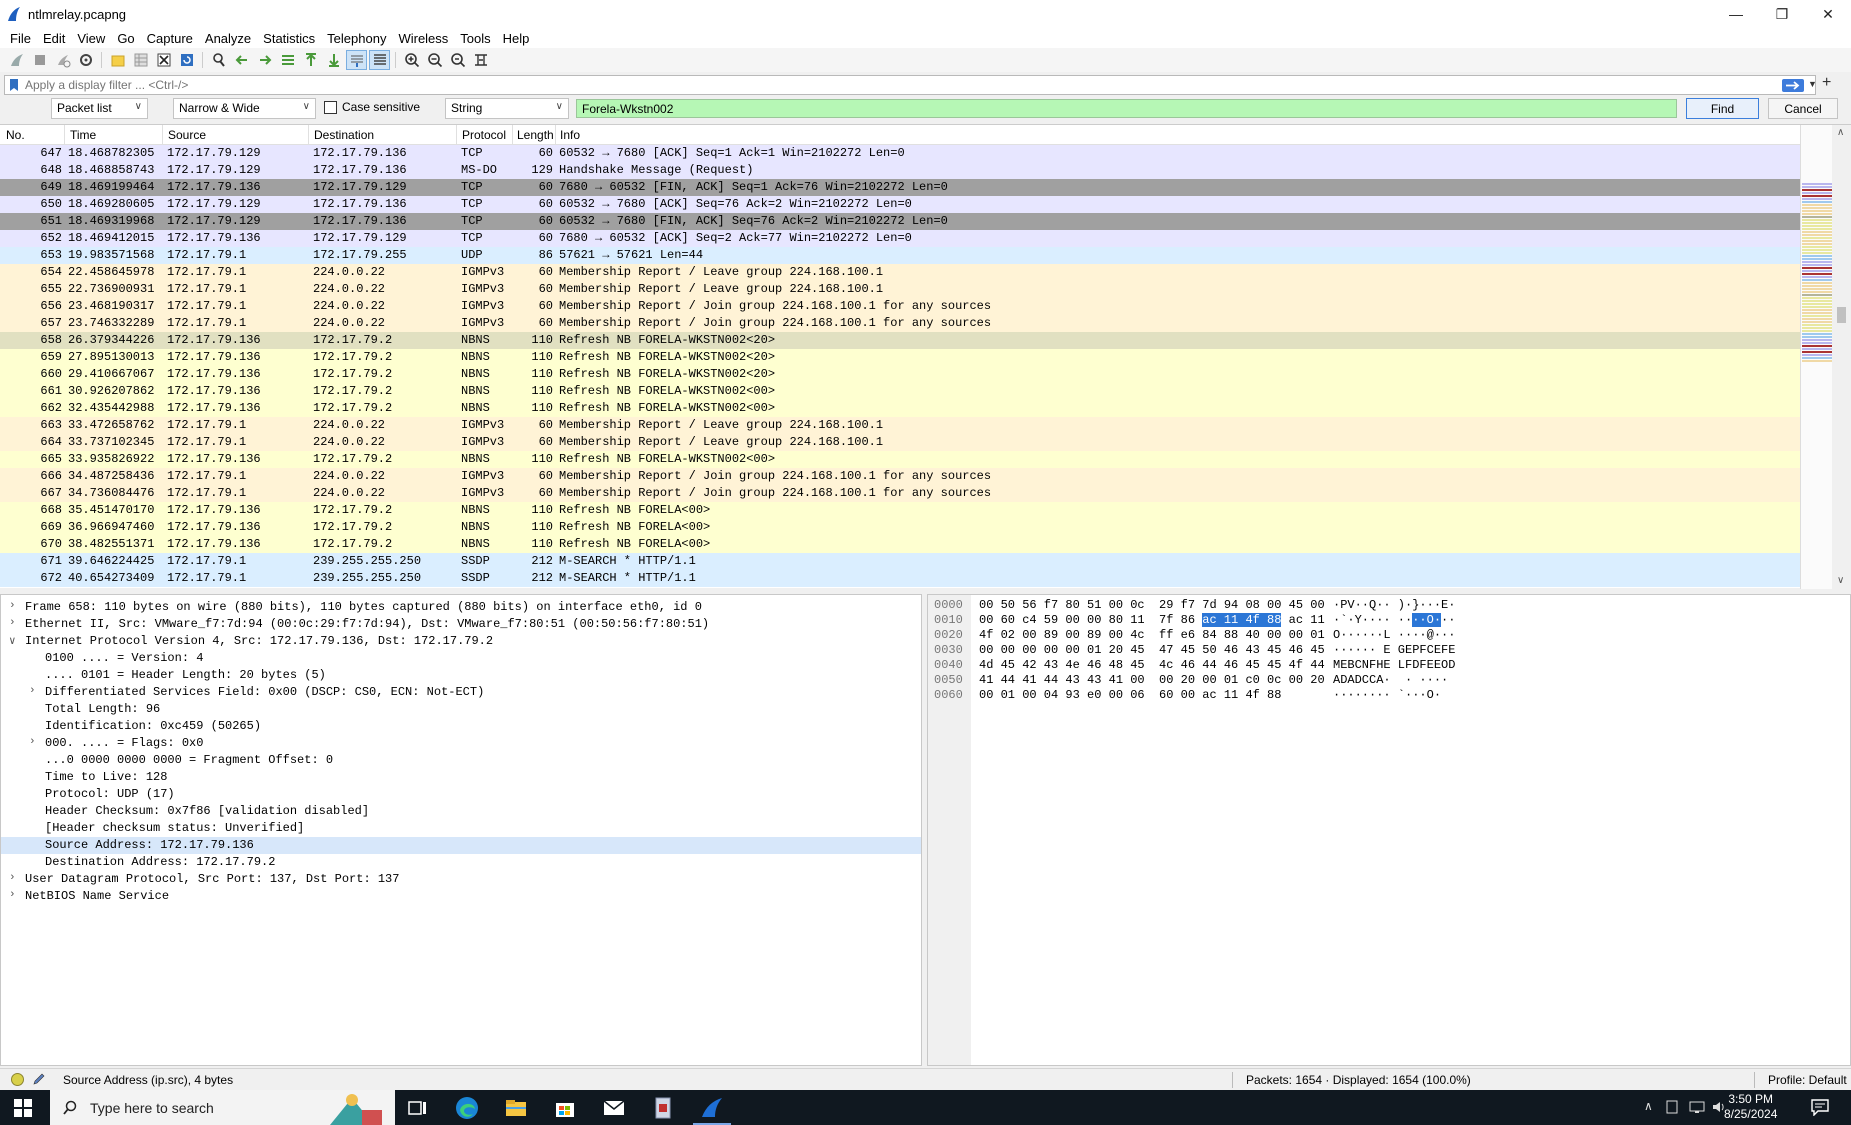  Describe the element at coordinates (1387, 695) in the screenshot. I see `byte-ascii: ········ `···O·` at that location.